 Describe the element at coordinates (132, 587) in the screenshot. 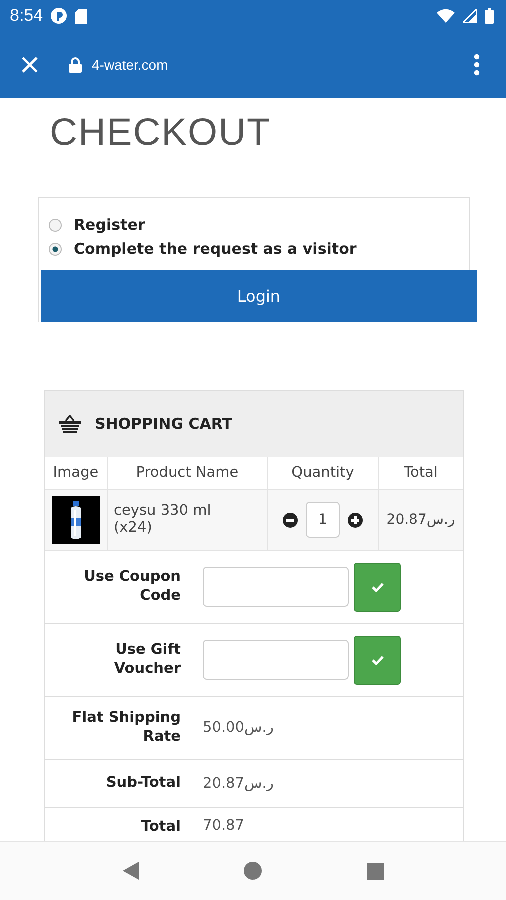

I see `summary-label: Use Coupon Code` at that location.